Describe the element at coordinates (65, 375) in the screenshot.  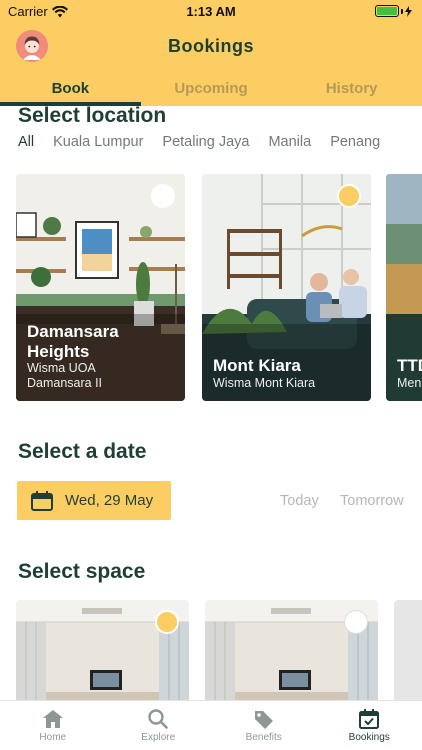
I see `location-address: Wisma UOA Damansara II` at that location.